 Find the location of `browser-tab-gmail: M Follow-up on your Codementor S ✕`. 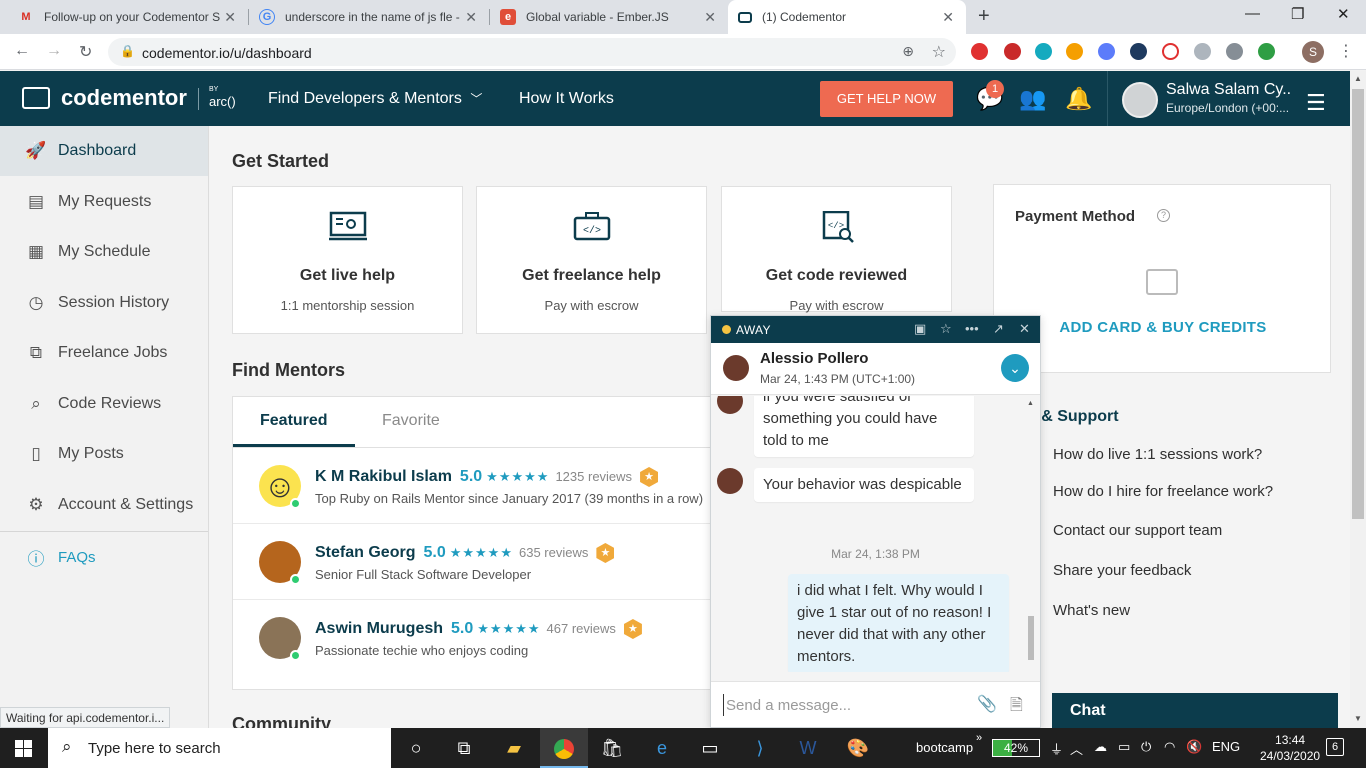

browser-tab-gmail: M Follow-up on your Codementor S ✕ is located at coordinates (128, 17).